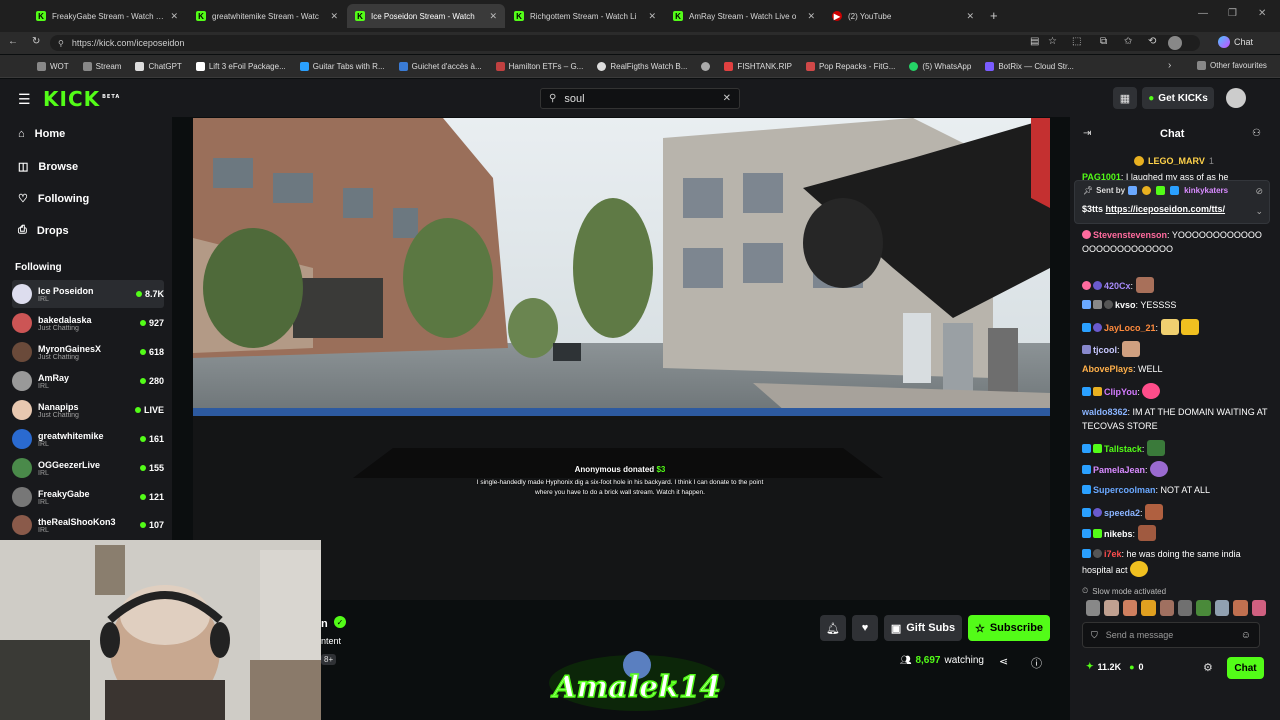 The image size is (1280, 720). Describe the element at coordinates (1052, 41) in the screenshot. I see `favorite-star-icon: ☆` at that location.